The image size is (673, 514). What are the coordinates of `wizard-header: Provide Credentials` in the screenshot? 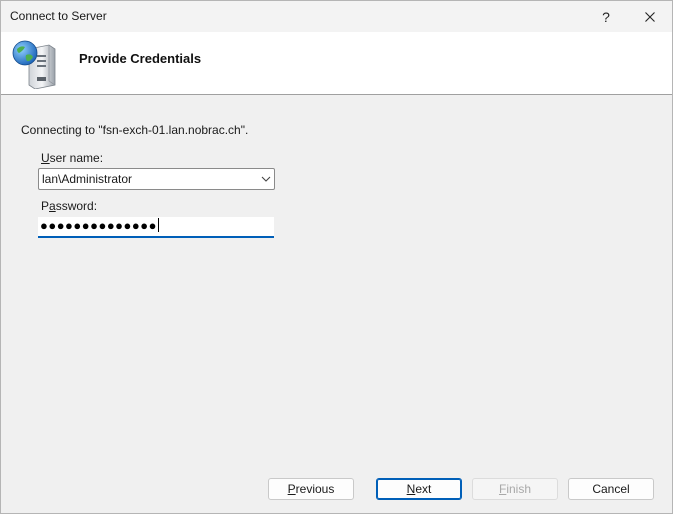 It's located at (336, 63).